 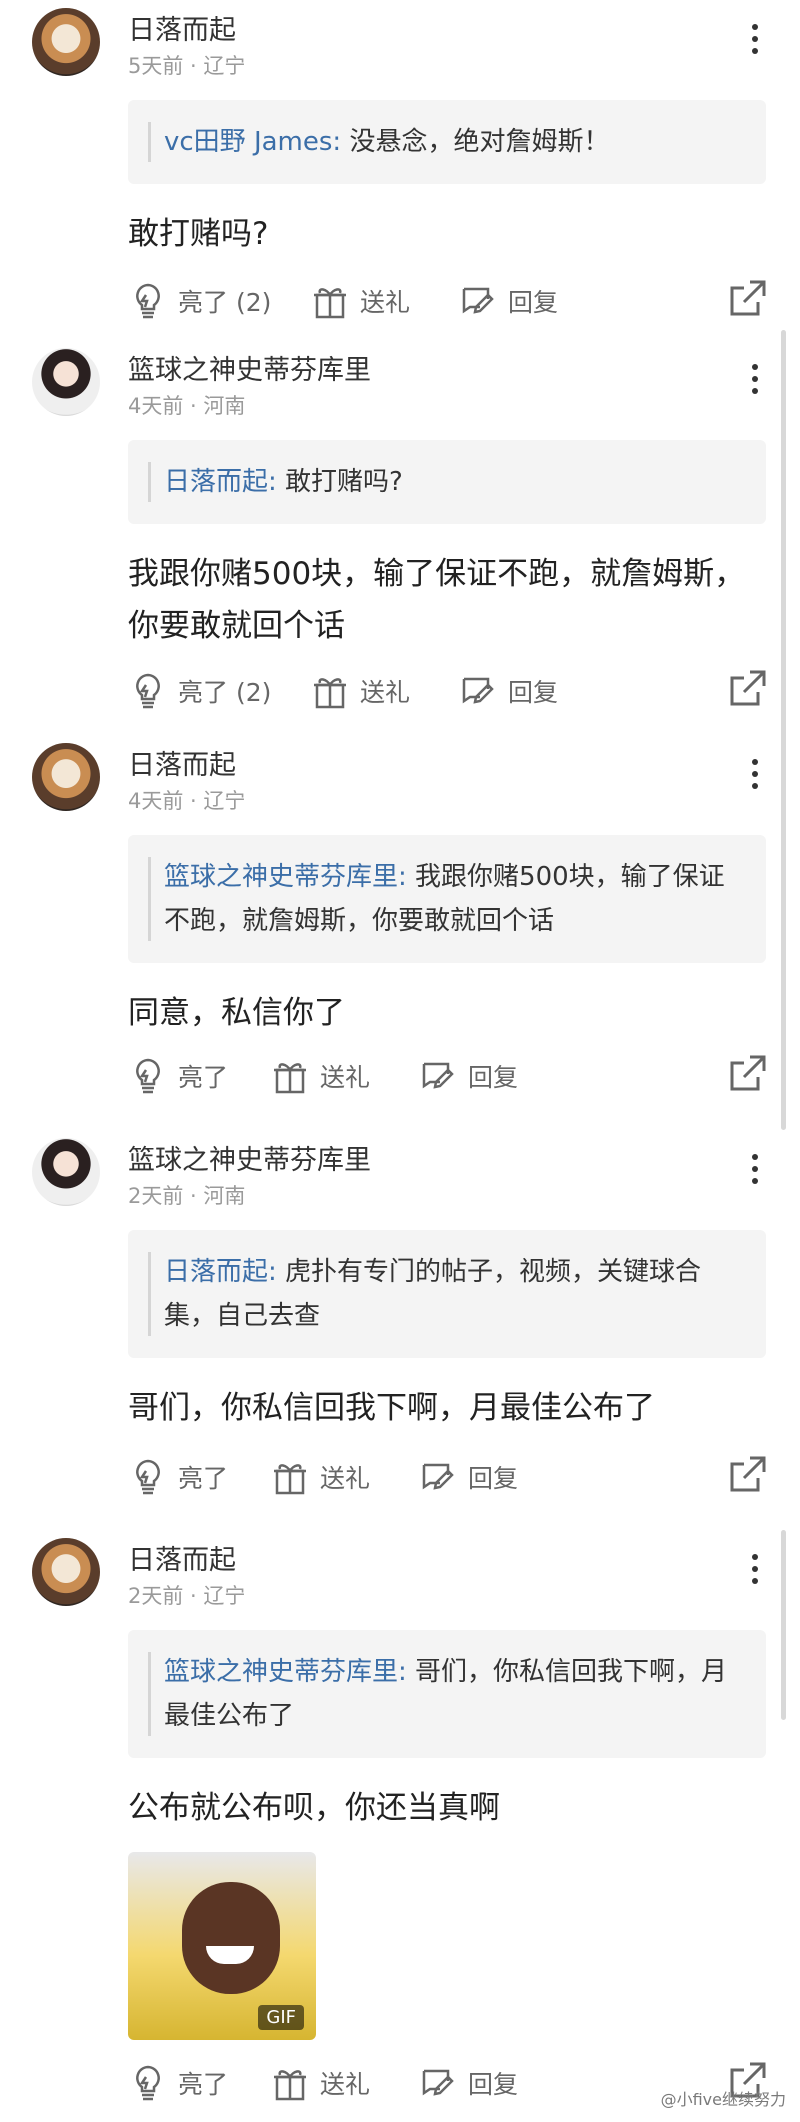 What do you see at coordinates (479, 142) in the screenshot?
I see `quoted-text: 没悬念，绝对詹姆斯！` at bounding box center [479, 142].